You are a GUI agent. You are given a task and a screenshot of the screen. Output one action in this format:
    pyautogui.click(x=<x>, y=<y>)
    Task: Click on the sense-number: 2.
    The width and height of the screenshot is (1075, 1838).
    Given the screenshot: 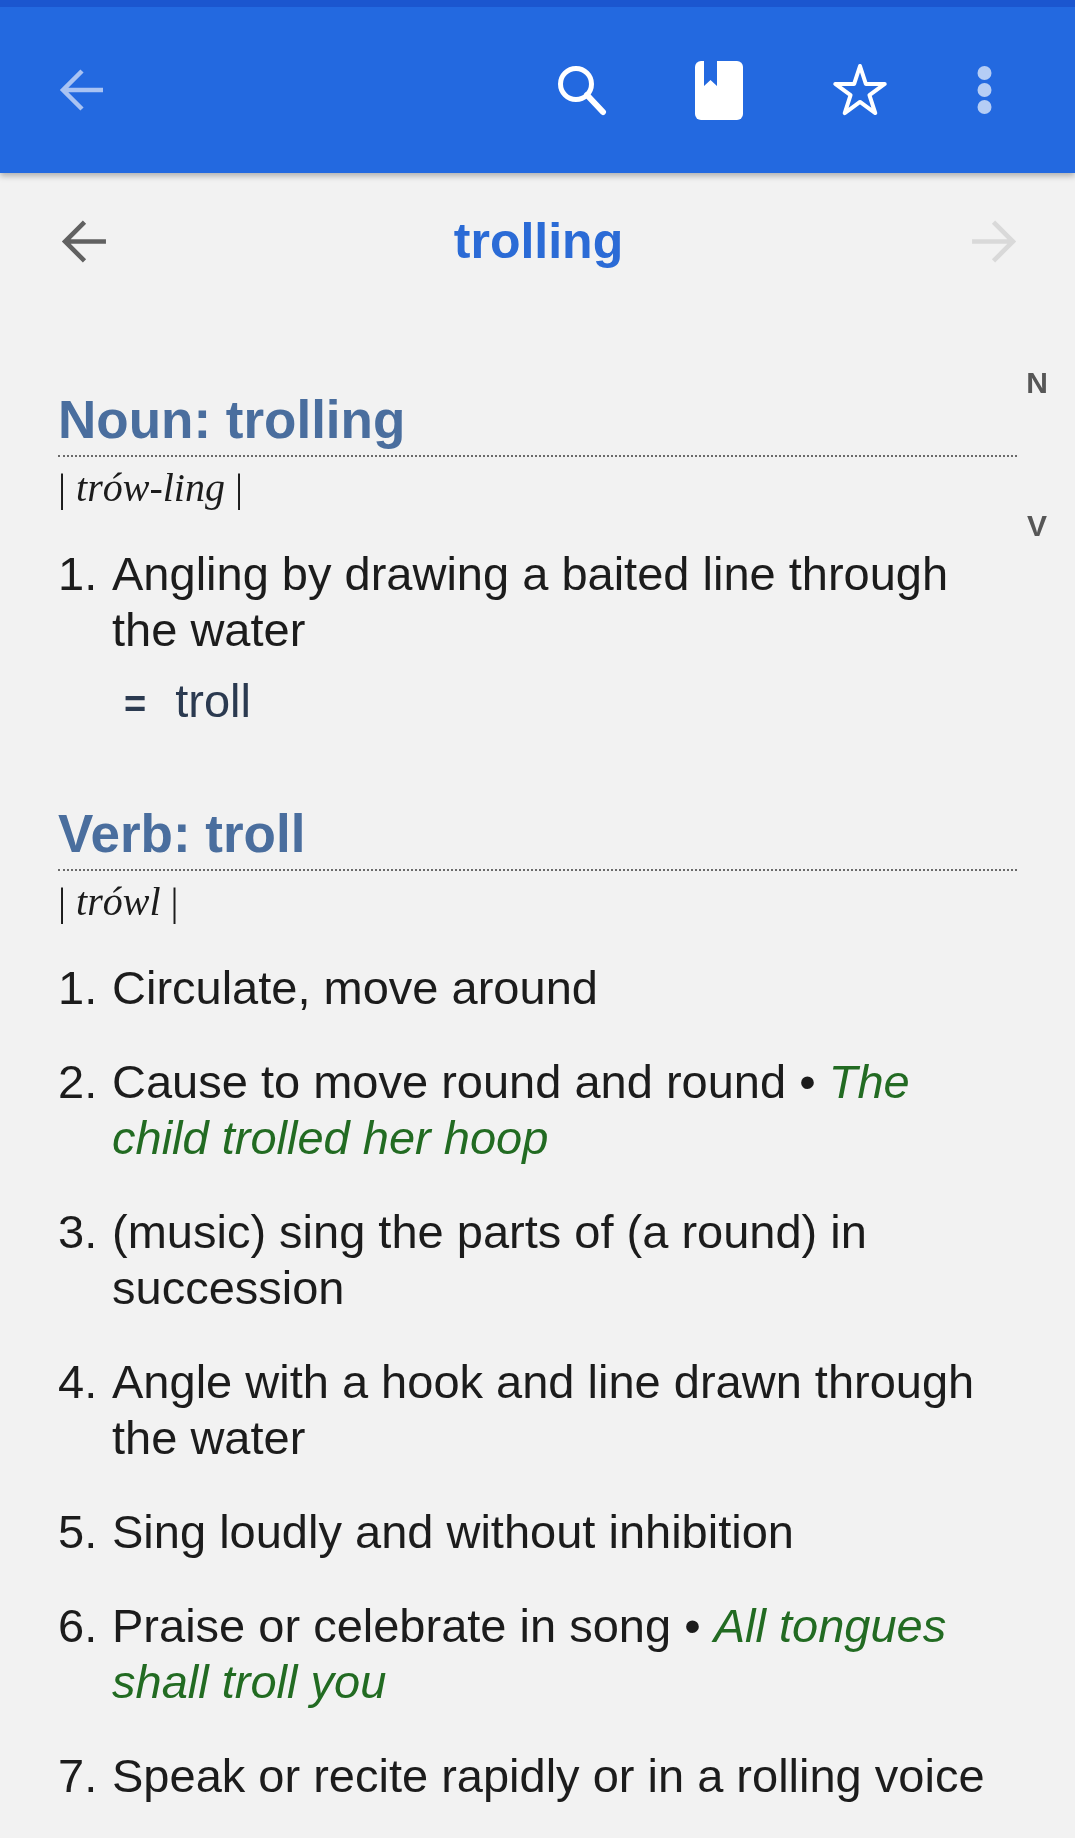 What is the action you would take?
    pyautogui.click(x=78, y=1082)
    